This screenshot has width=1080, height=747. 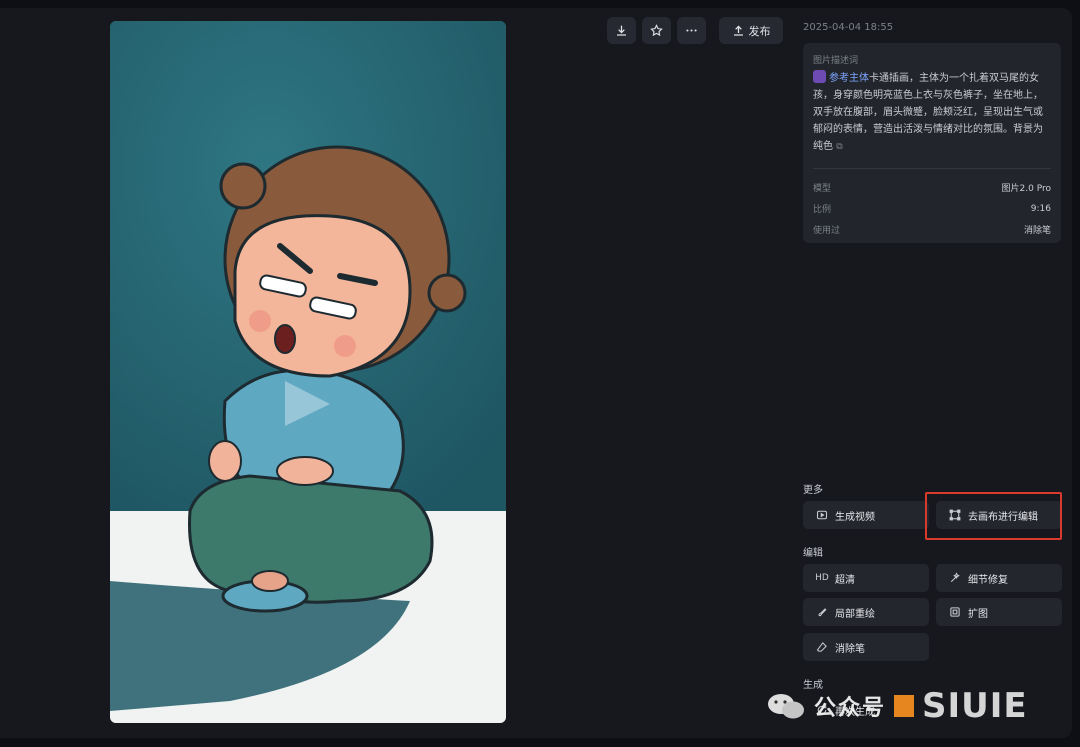 I want to click on meta-row-used: 使用过 消除笔, so click(x=932, y=229).